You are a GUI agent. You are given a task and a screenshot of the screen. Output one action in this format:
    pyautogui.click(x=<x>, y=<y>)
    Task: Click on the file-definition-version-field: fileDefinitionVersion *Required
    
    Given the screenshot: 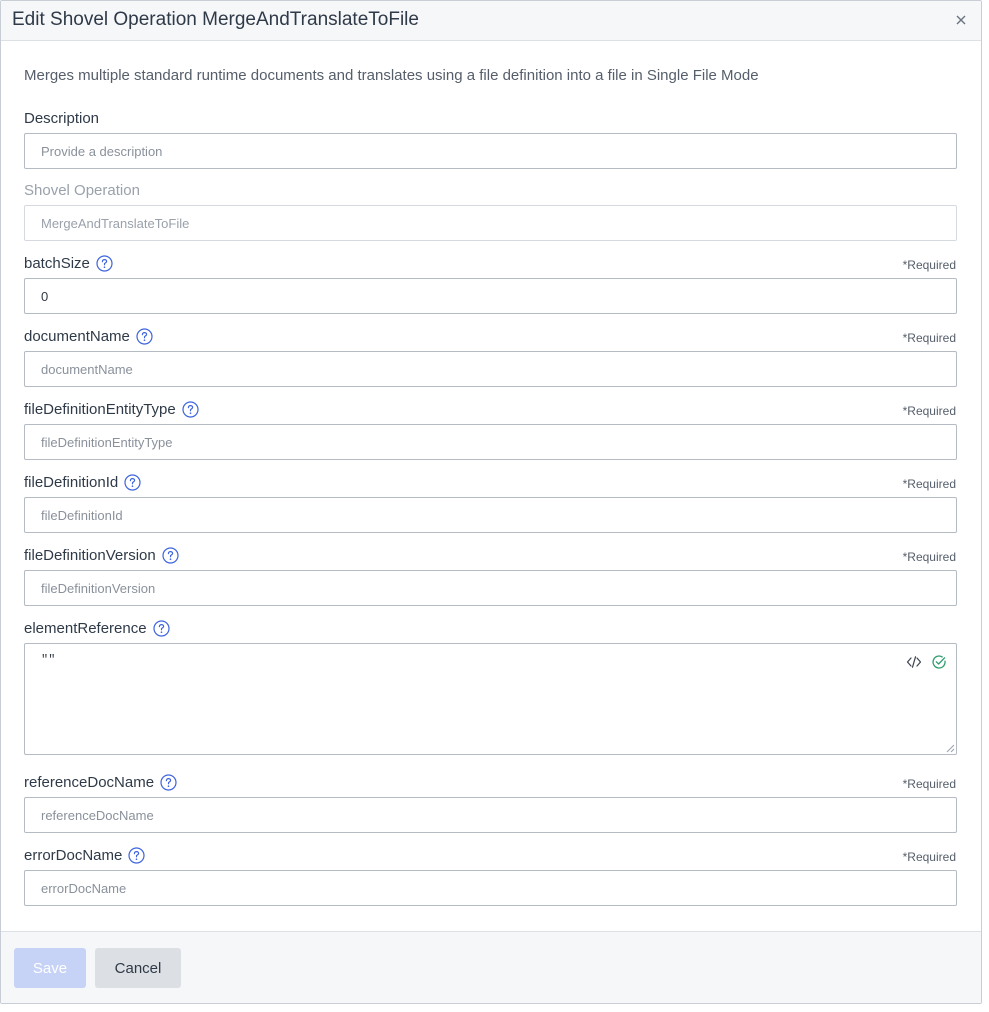 What is the action you would take?
    pyautogui.click(x=491, y=577)
    